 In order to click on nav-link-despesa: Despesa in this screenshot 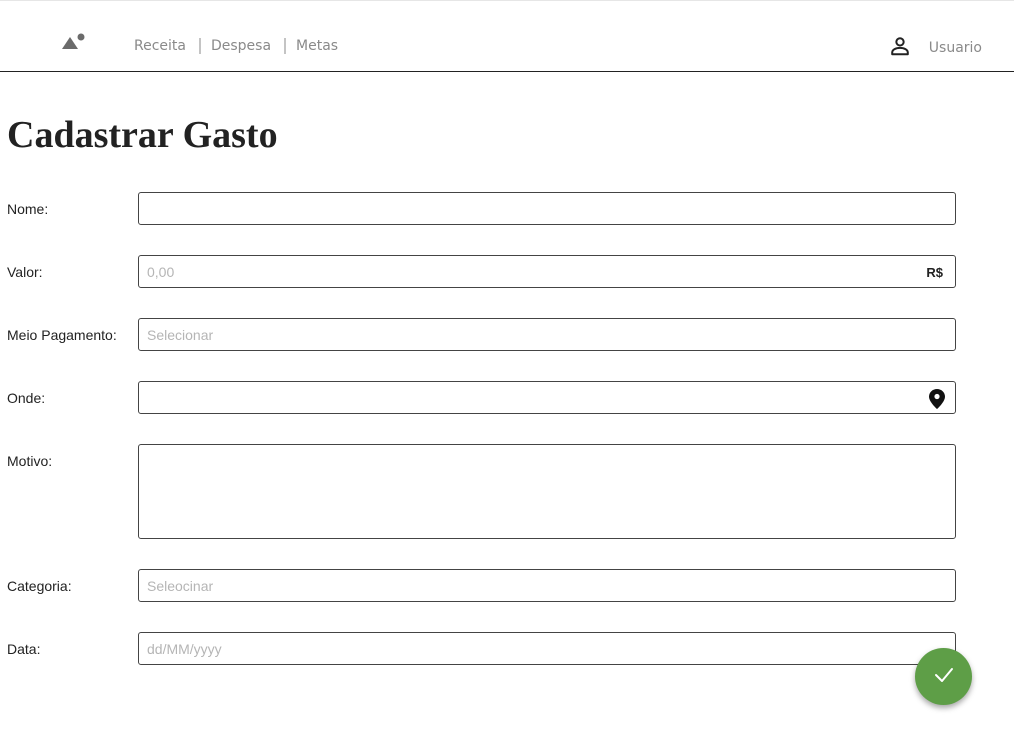, I will do `click(241, 46)`.